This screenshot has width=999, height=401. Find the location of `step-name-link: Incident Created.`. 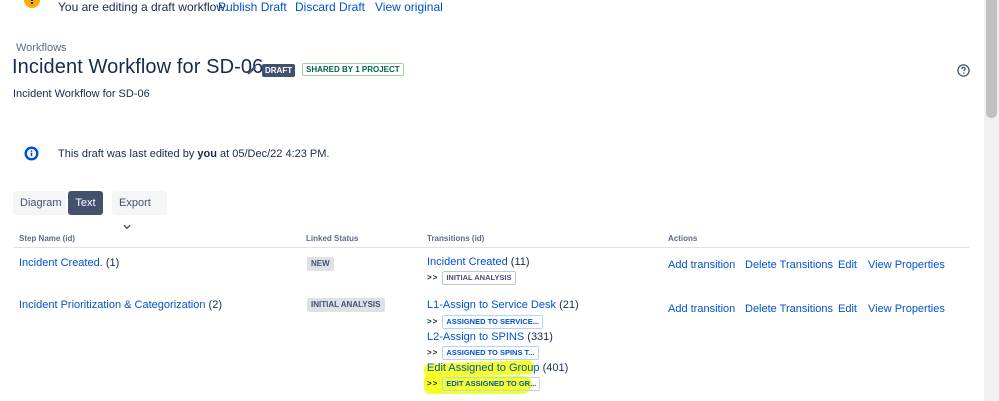

step-name-link: Incident Created. is located at coordinates (61, 263).